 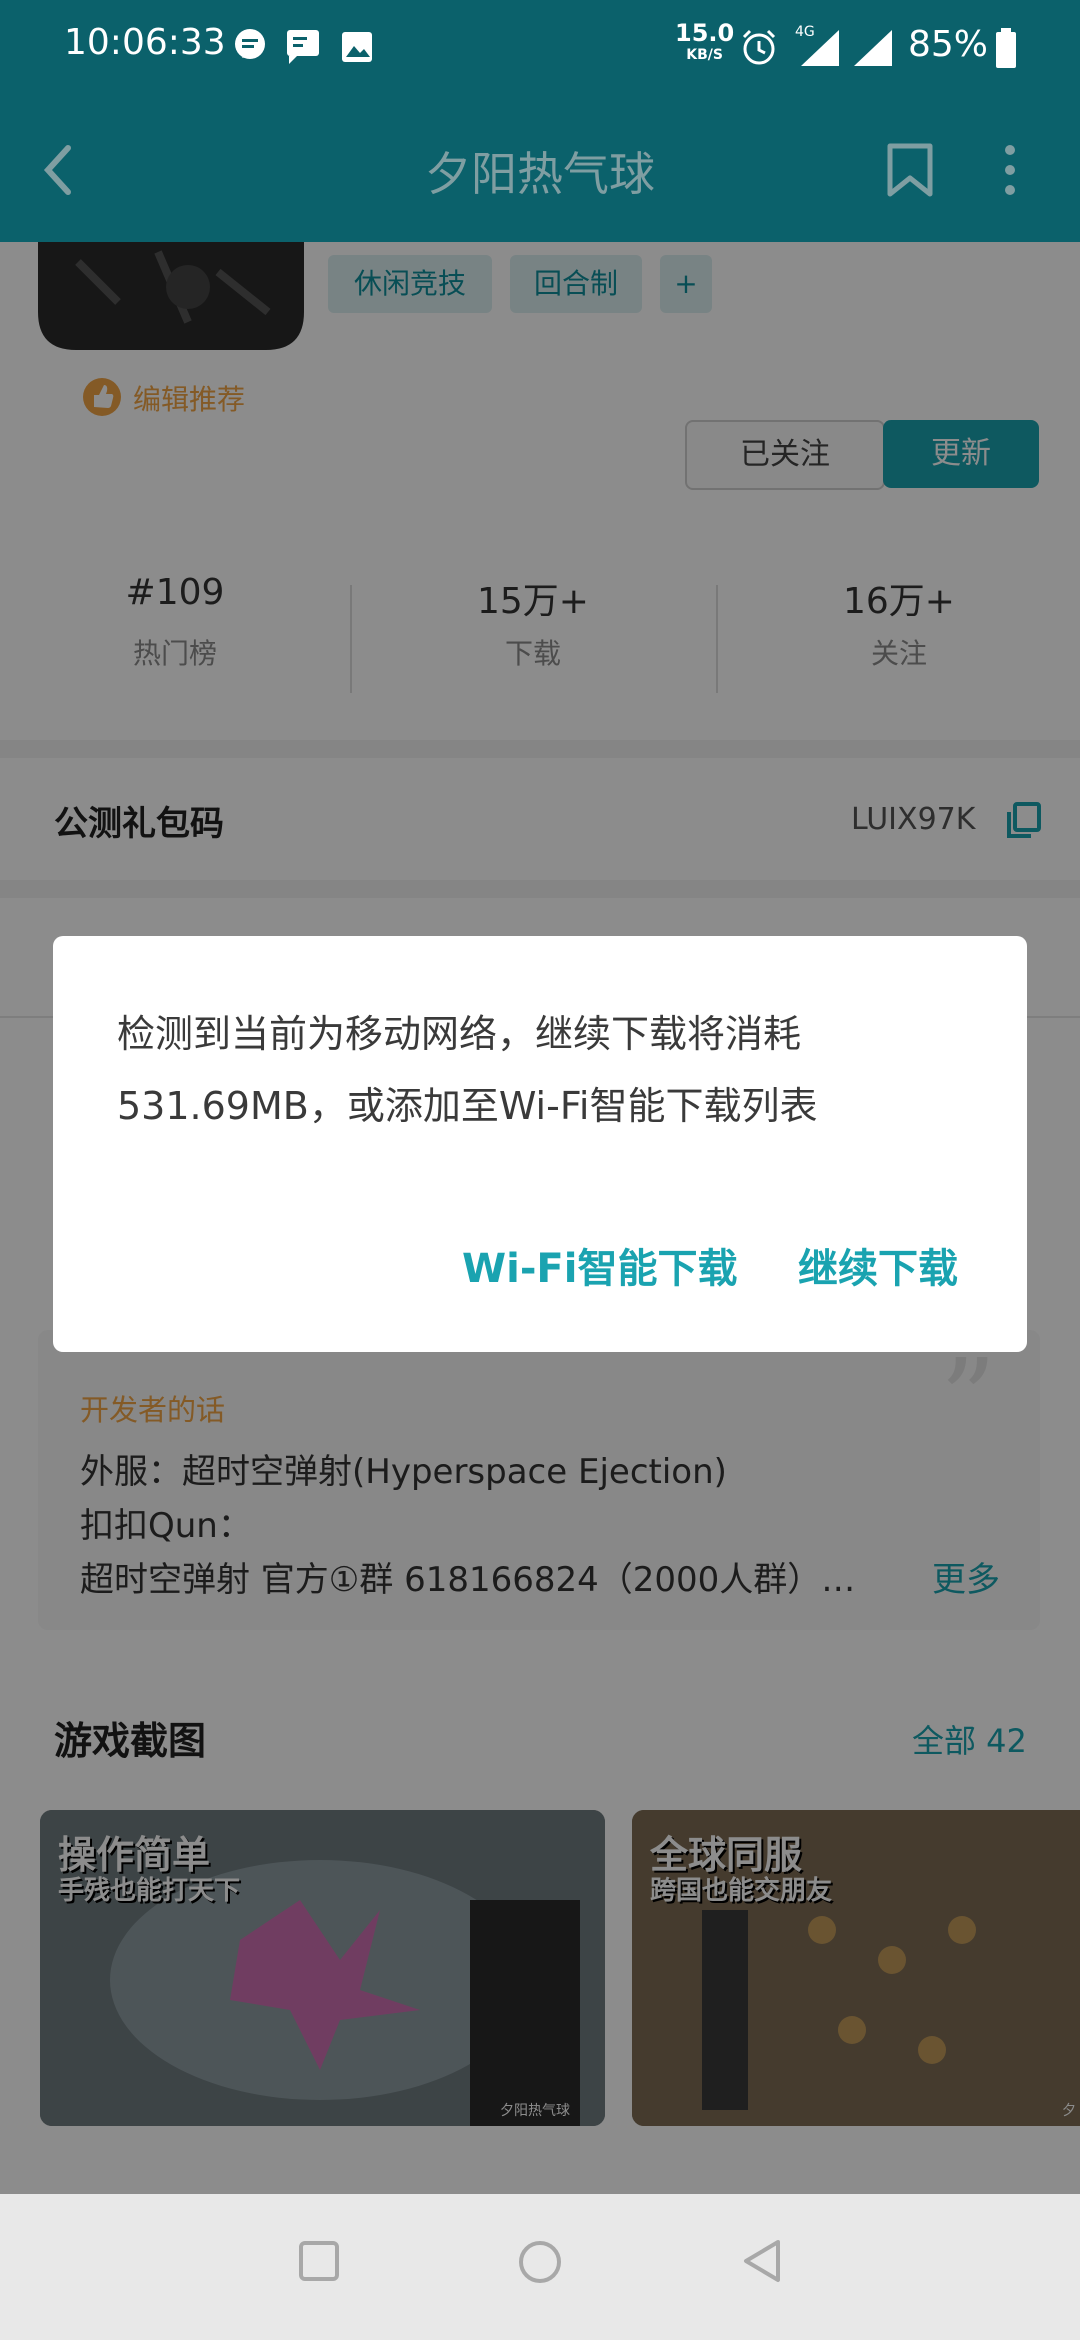 I want to click on more-vert-icon, so click(x=1010, y=170).